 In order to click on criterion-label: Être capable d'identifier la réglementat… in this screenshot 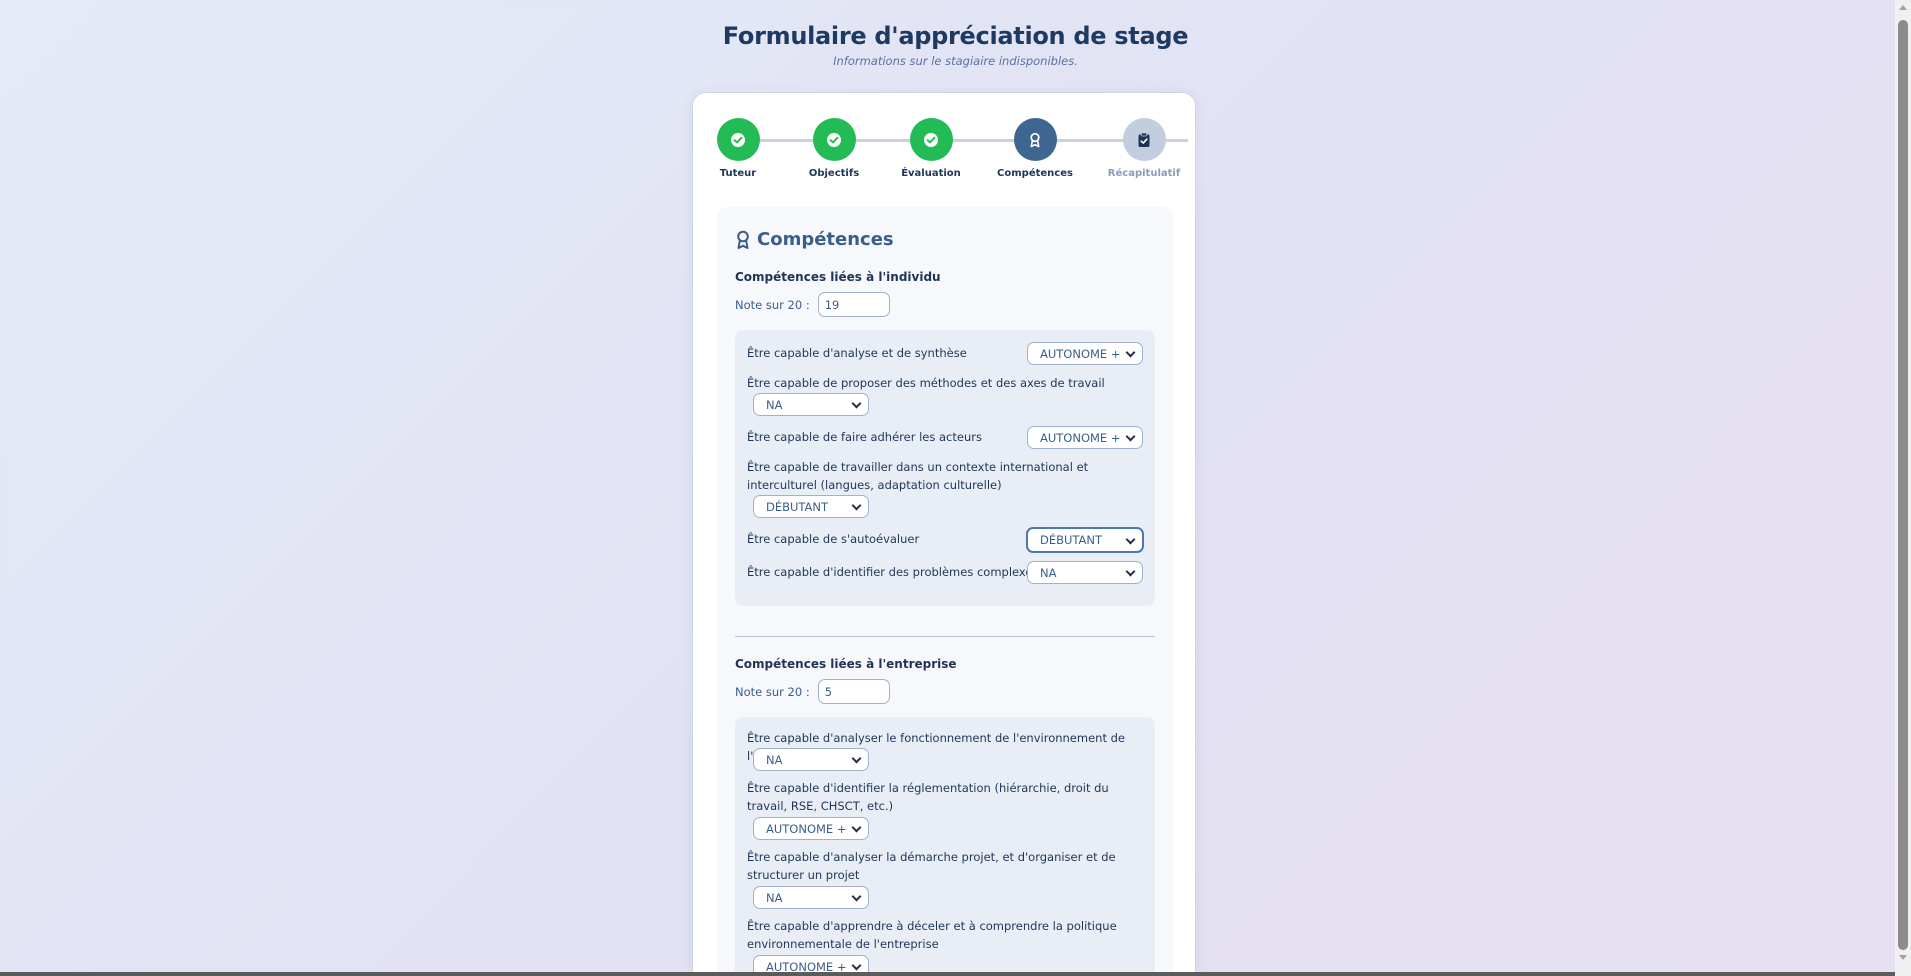, I will do `click(928, 797)`.